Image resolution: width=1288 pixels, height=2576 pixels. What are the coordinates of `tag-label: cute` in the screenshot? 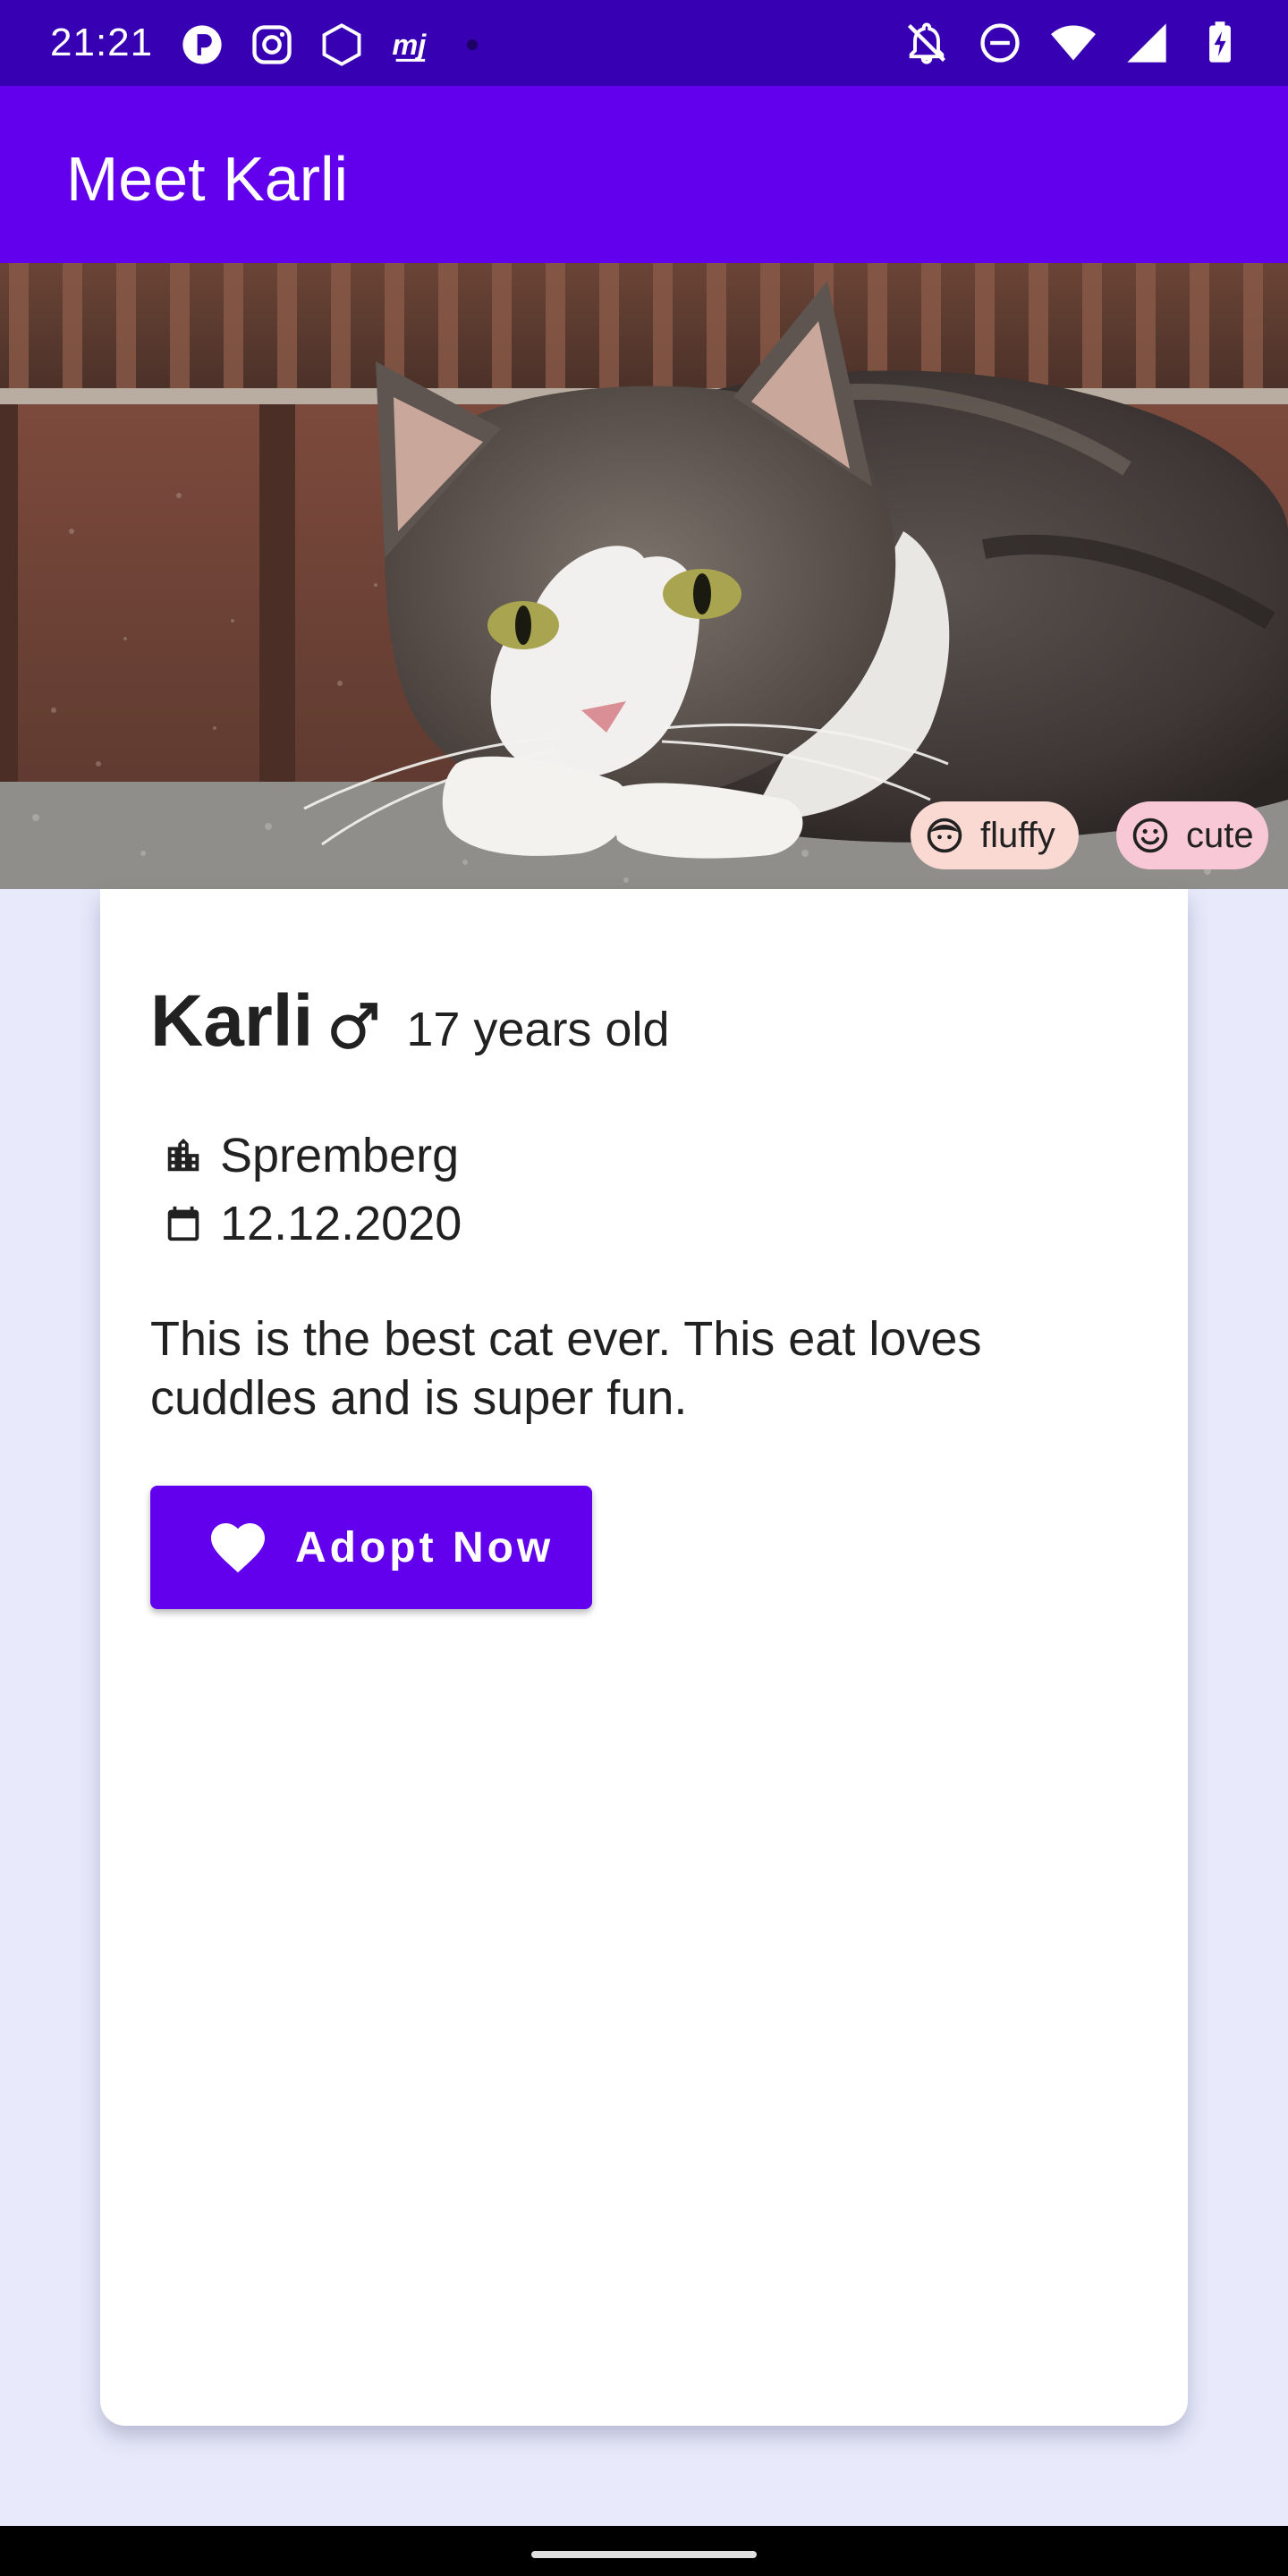 It's located at (1220, 835).